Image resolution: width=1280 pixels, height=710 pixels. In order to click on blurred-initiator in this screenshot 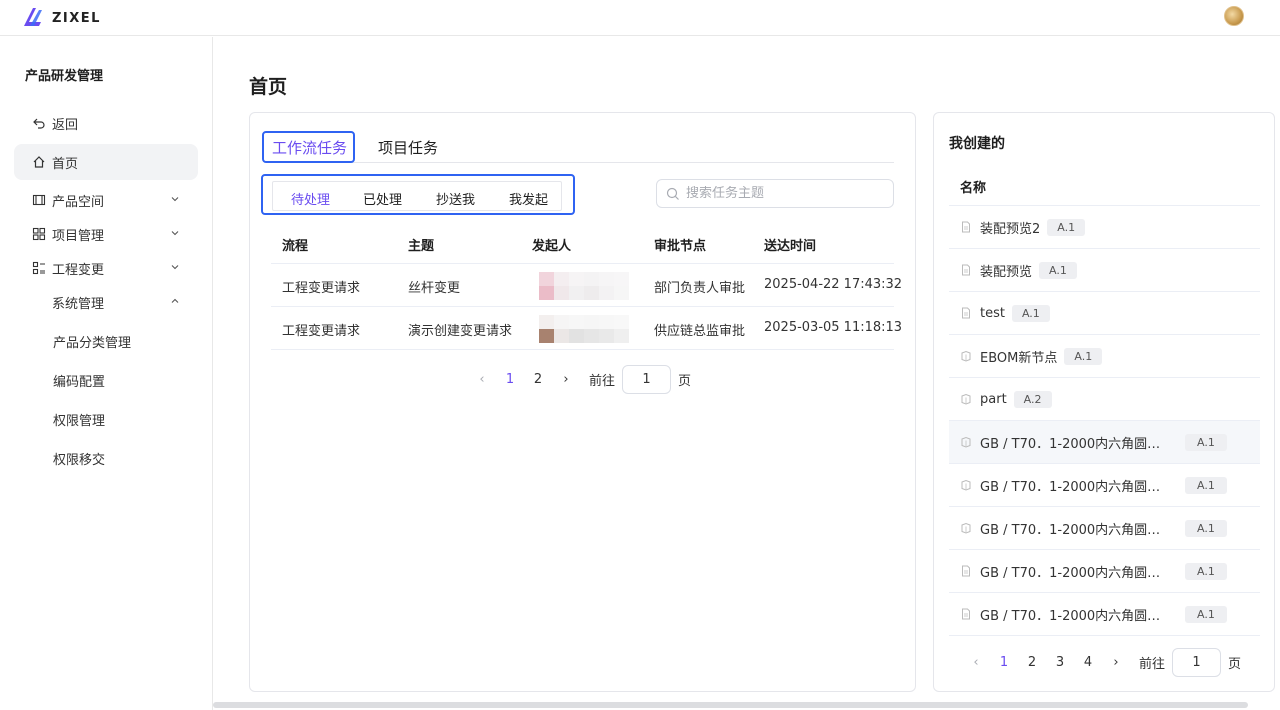, I will do `click(584, 329)`.